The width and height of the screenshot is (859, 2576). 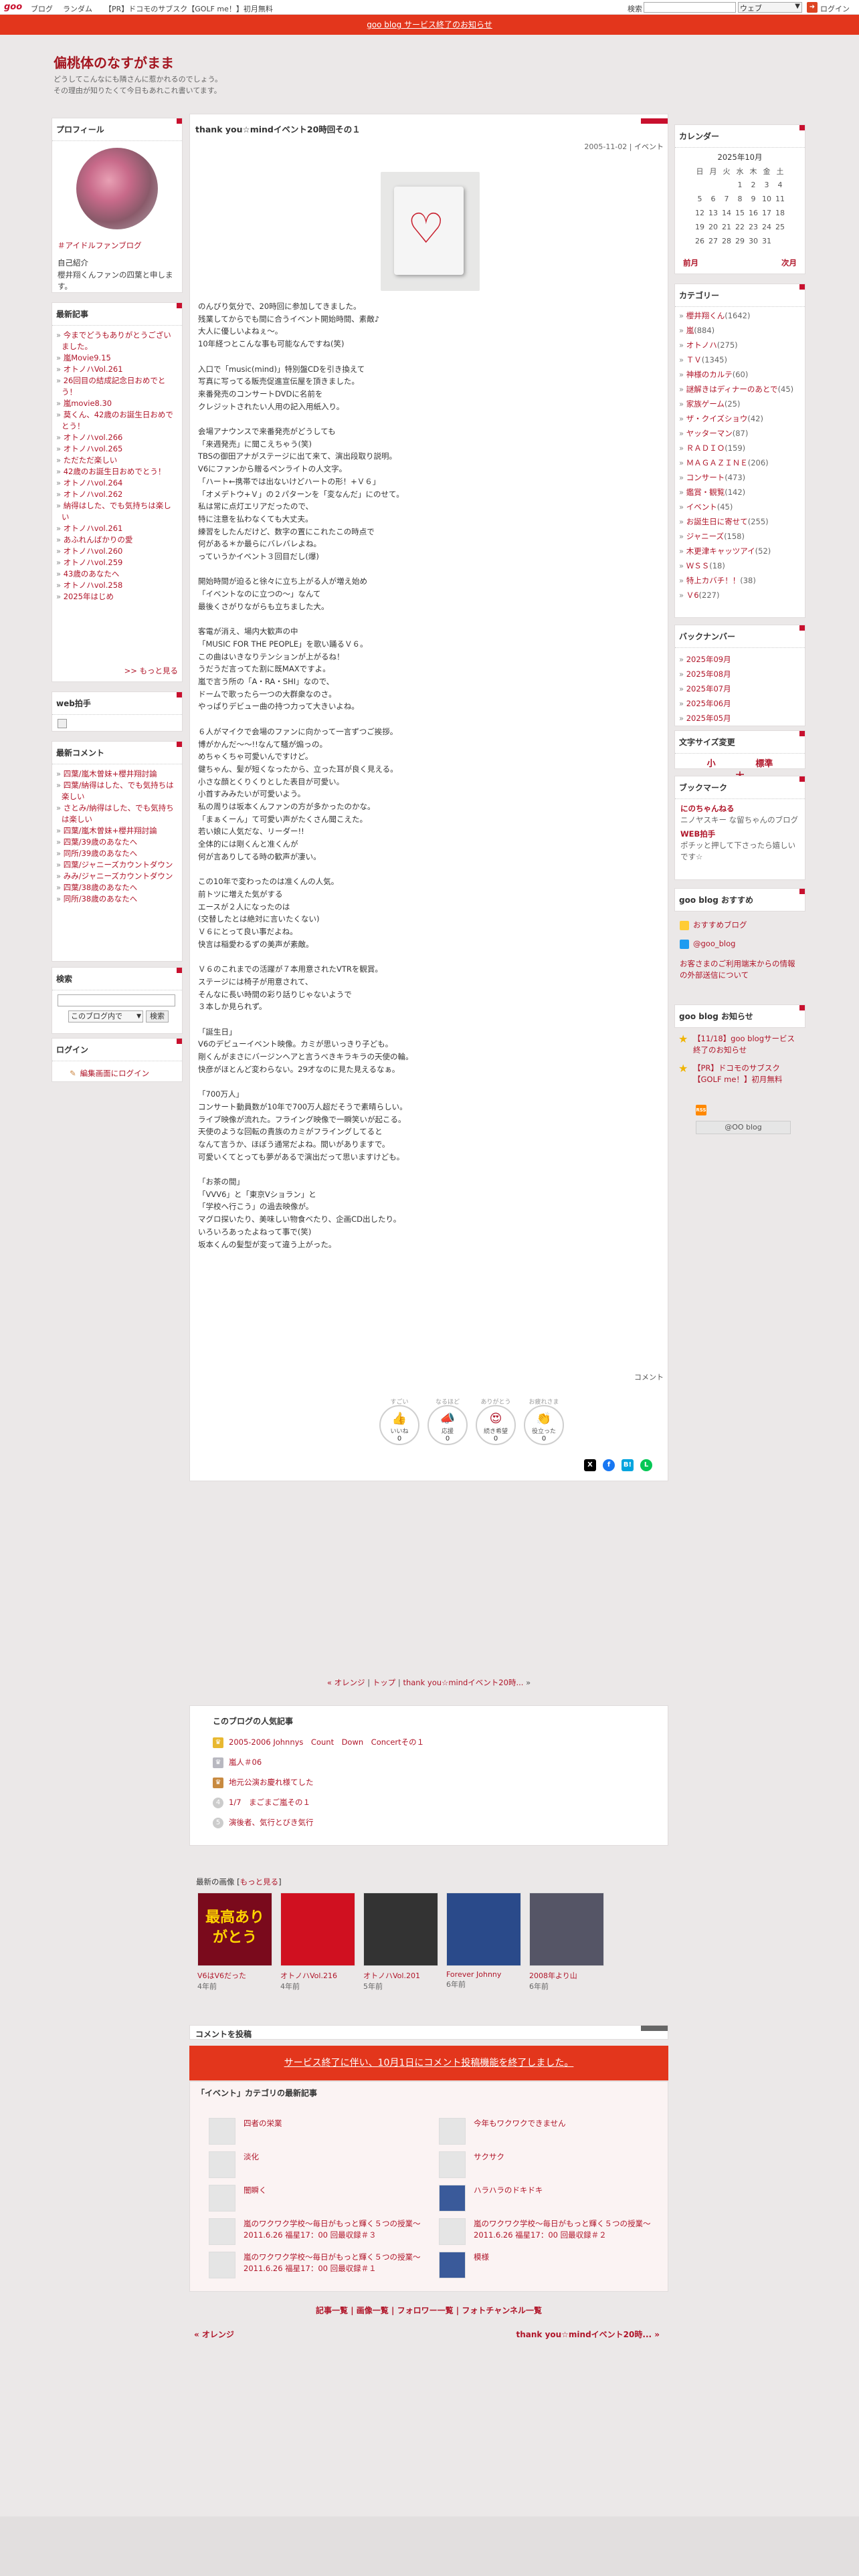 What do you see at coordinates (117, 791) in the screenshot?
I see `recent-comment-item: 四葉/納得はした、でも気持ちは楽しい` at bounding box center [117, 791].